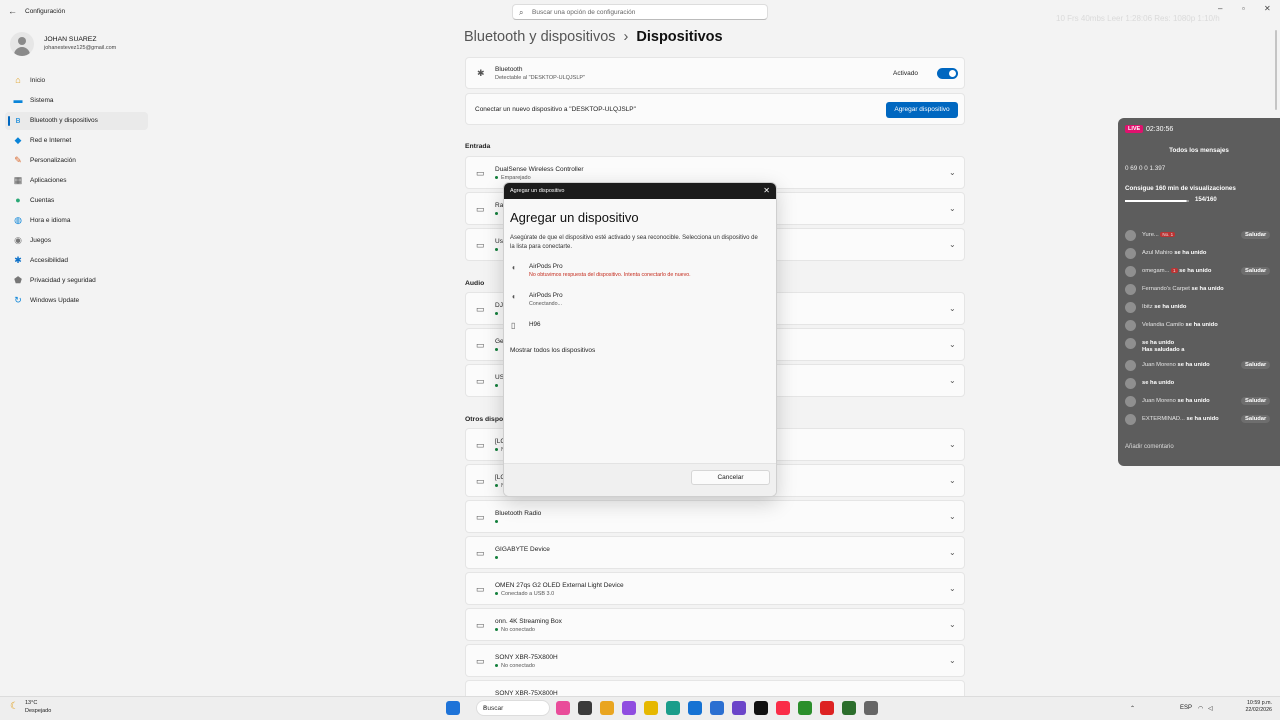 Image resolution: width=1280 pixels, height=720 pixels. I want to click on show-all-devices-link: Mostrar todos los dispositivos, so click(552, 350).